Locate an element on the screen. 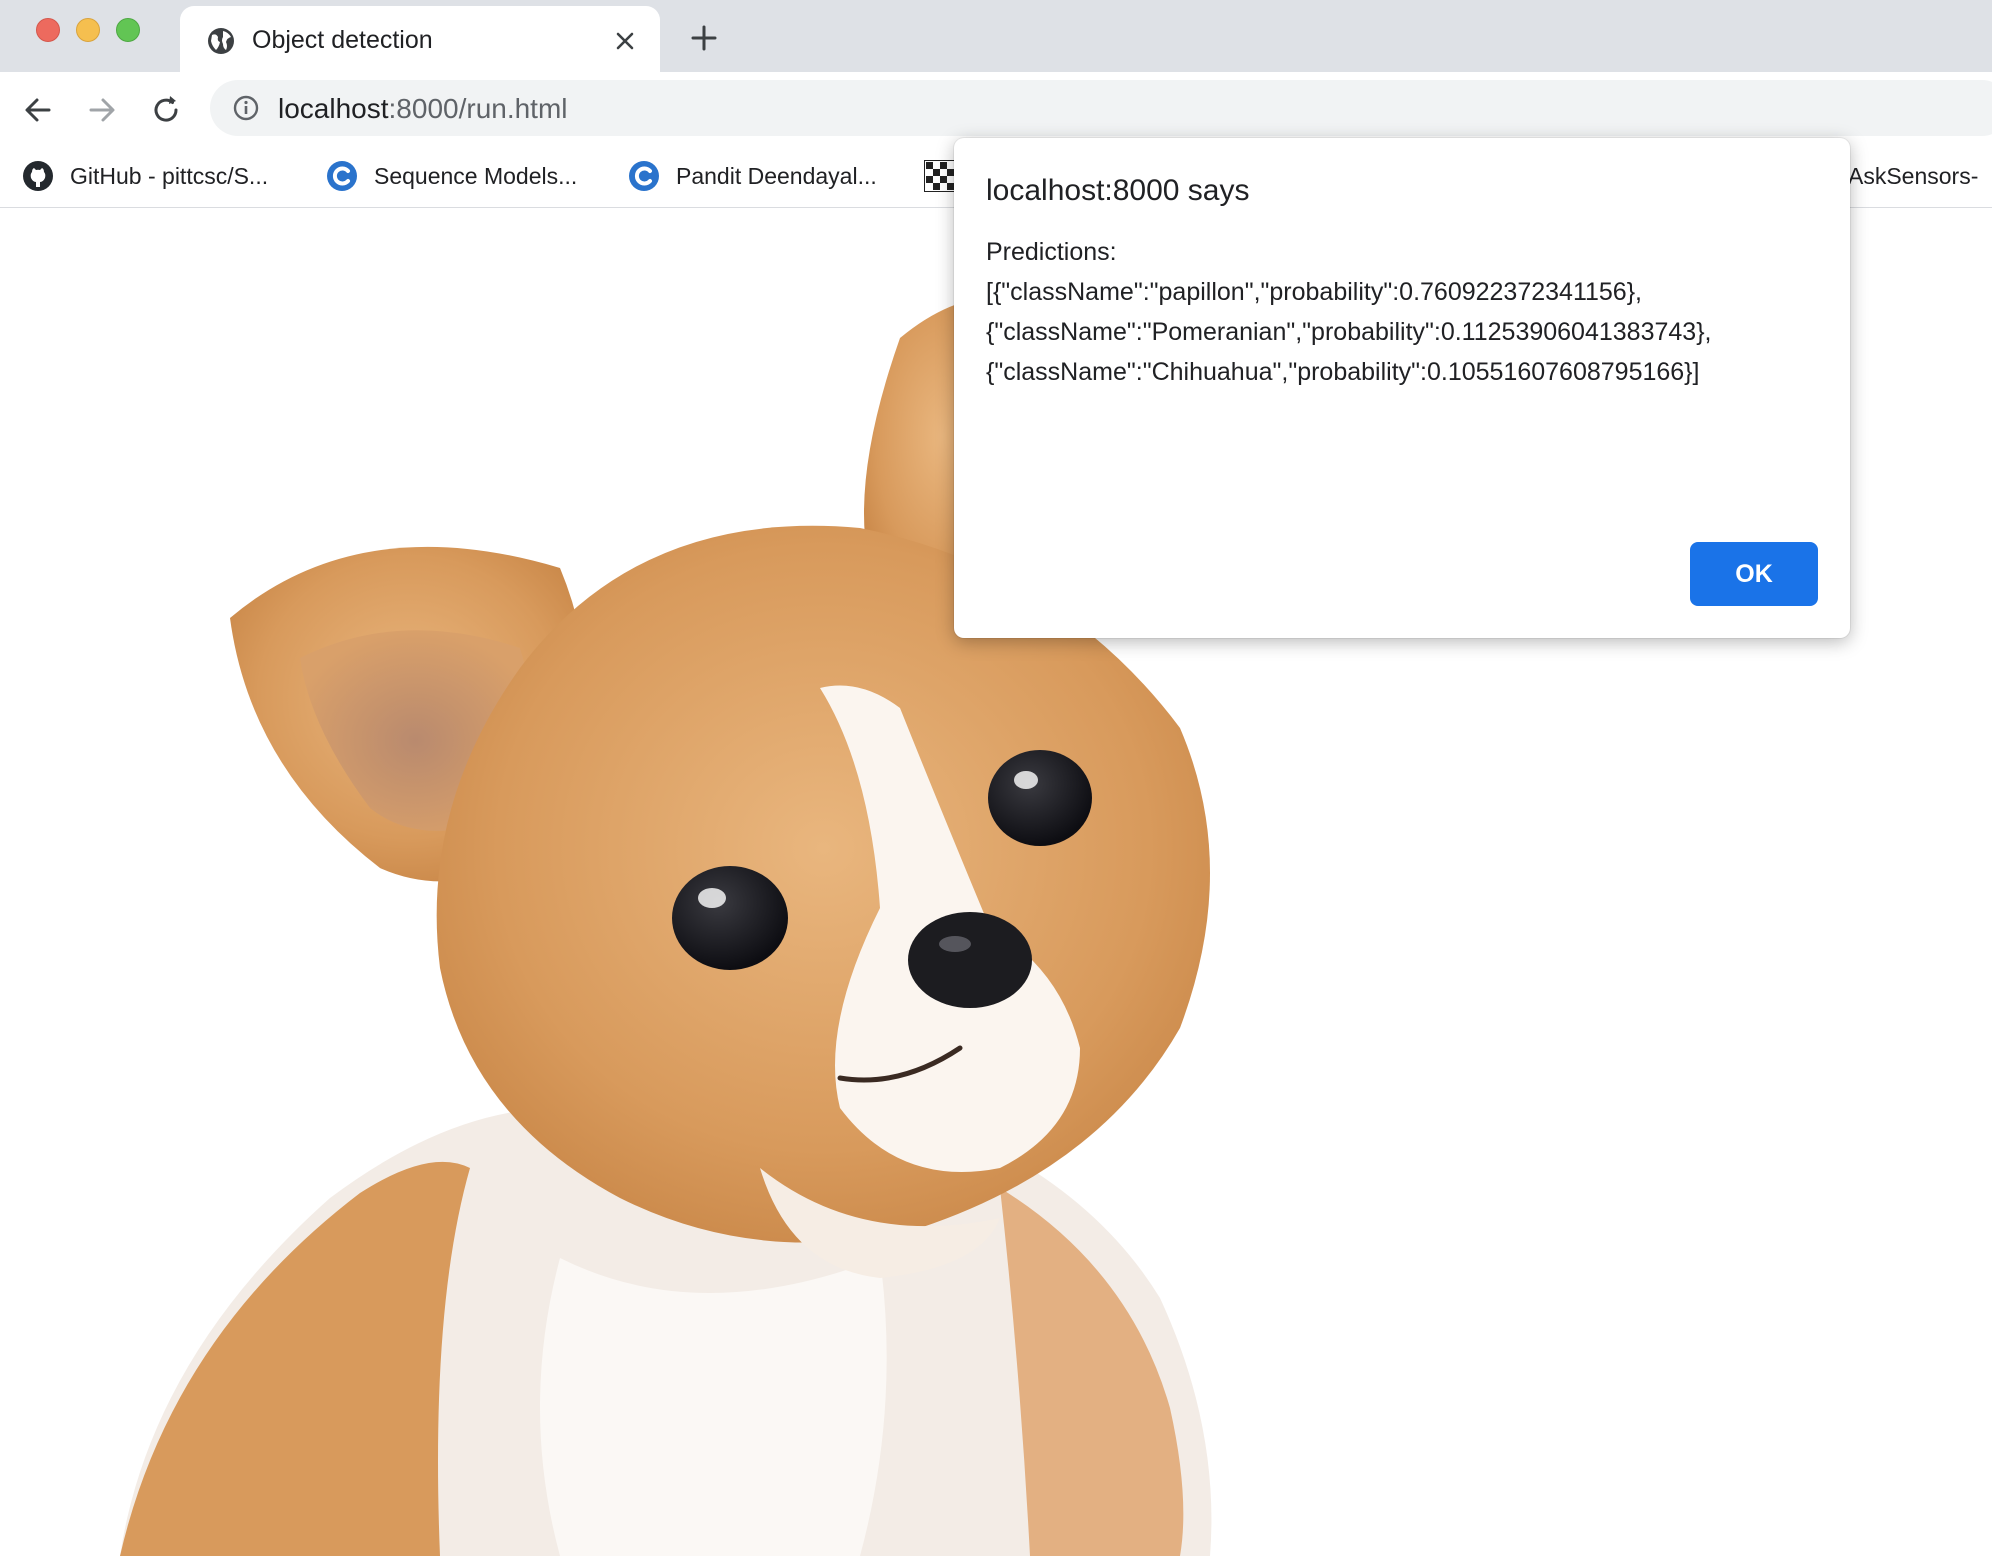  info-icon is located at coordinates (246, 108).